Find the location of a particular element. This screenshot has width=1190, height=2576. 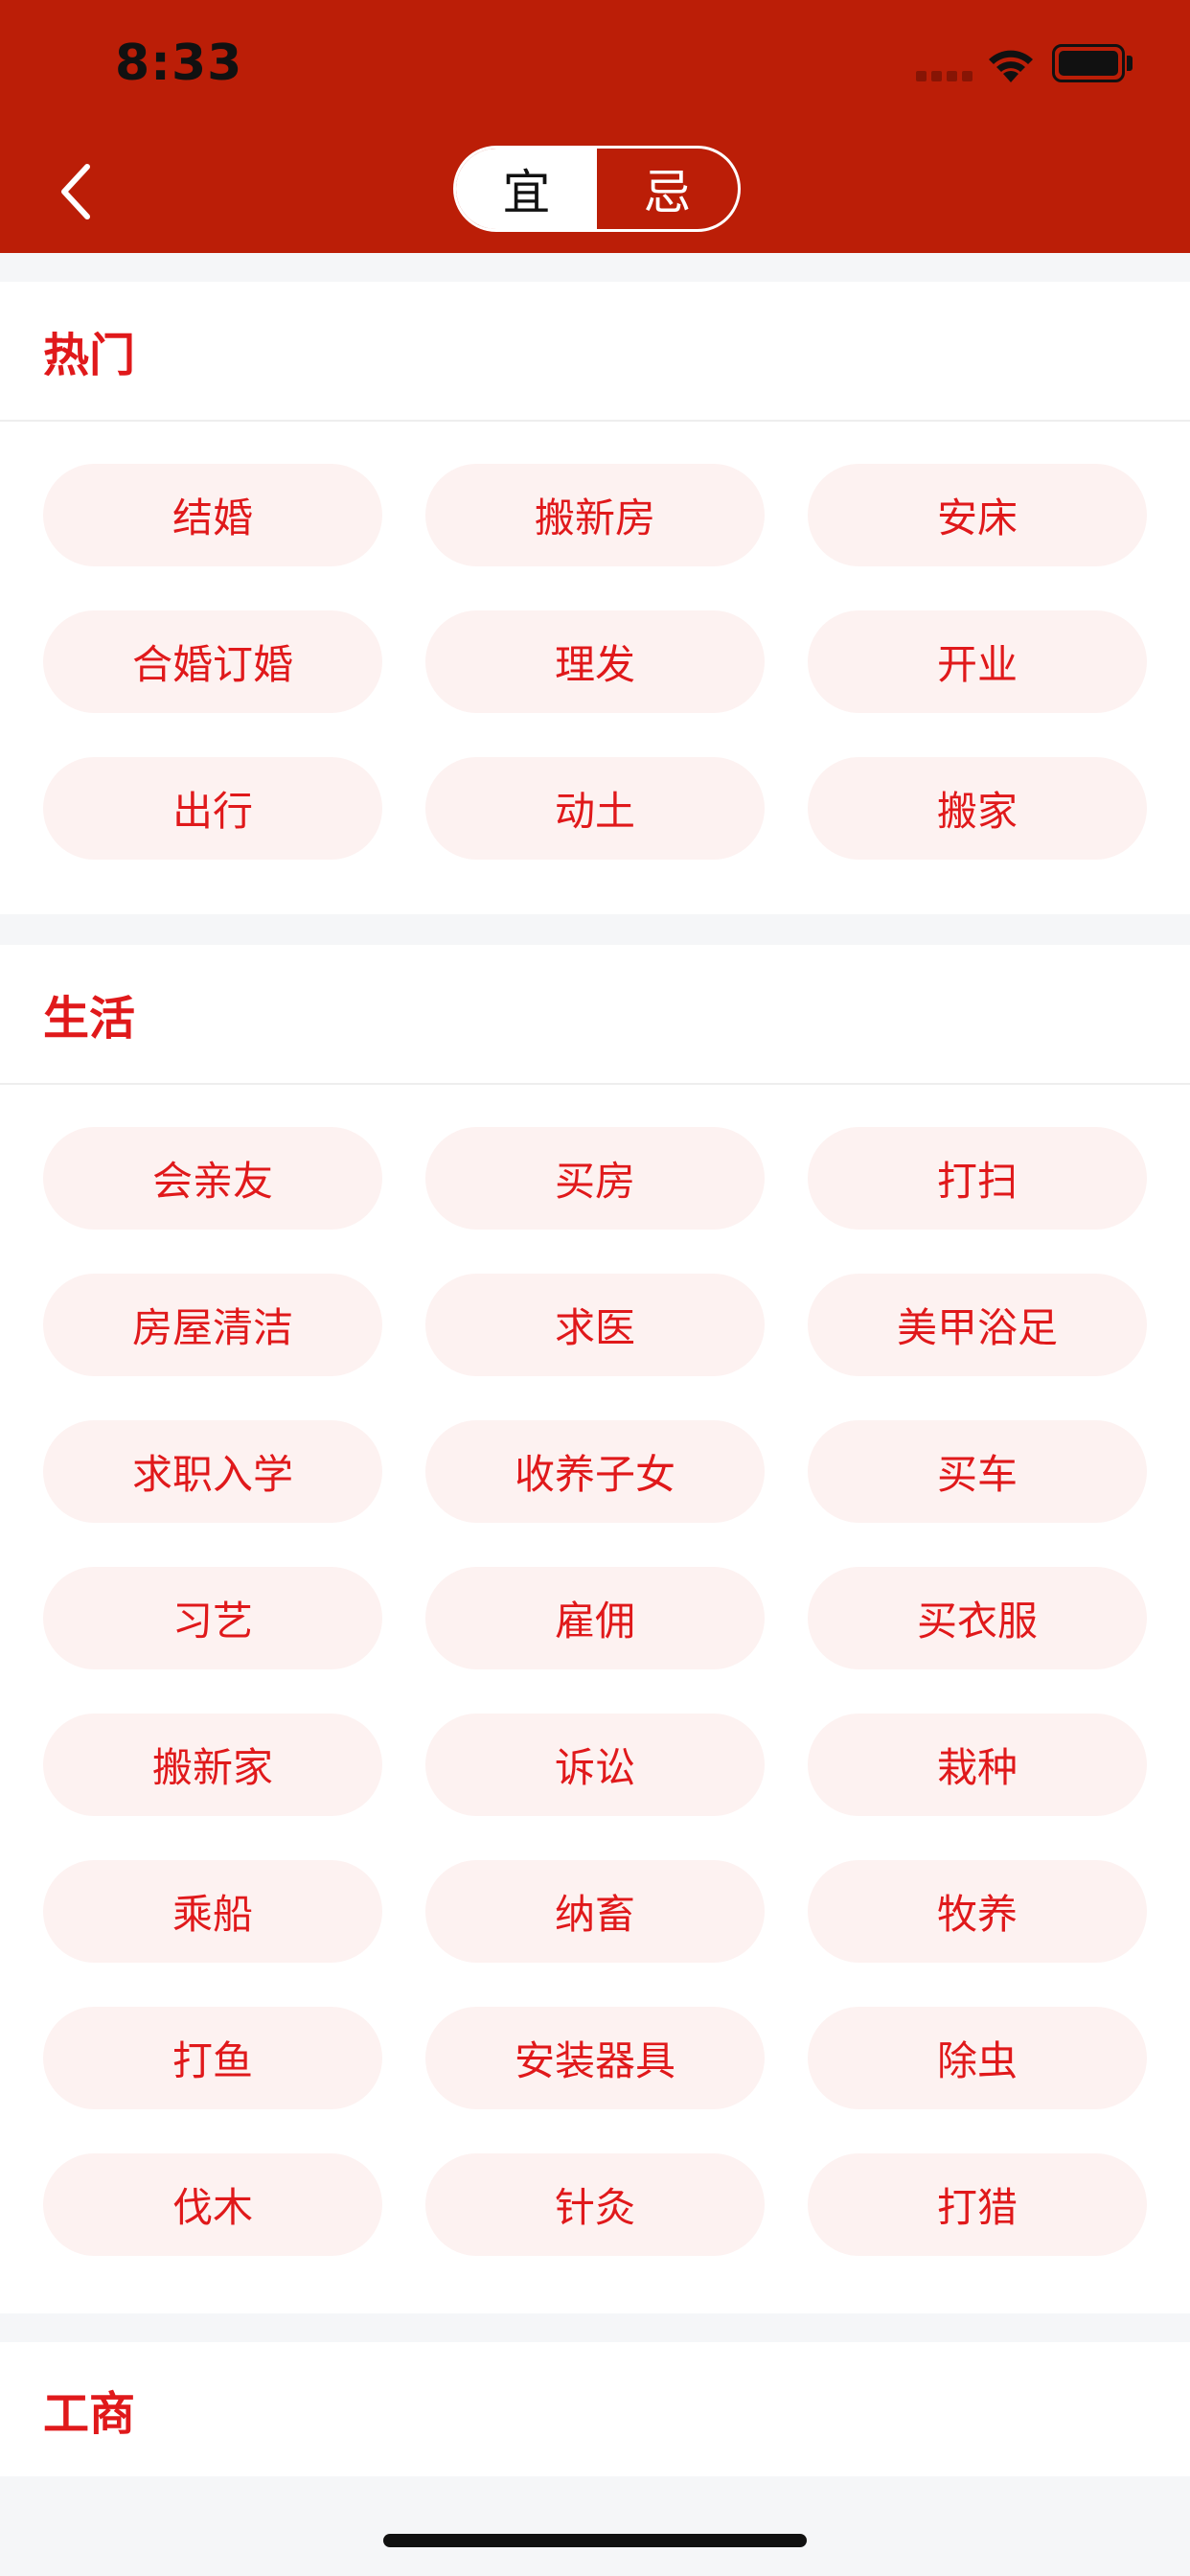

activity-chip: 会亲友 is located at coordinates (213, 1178).